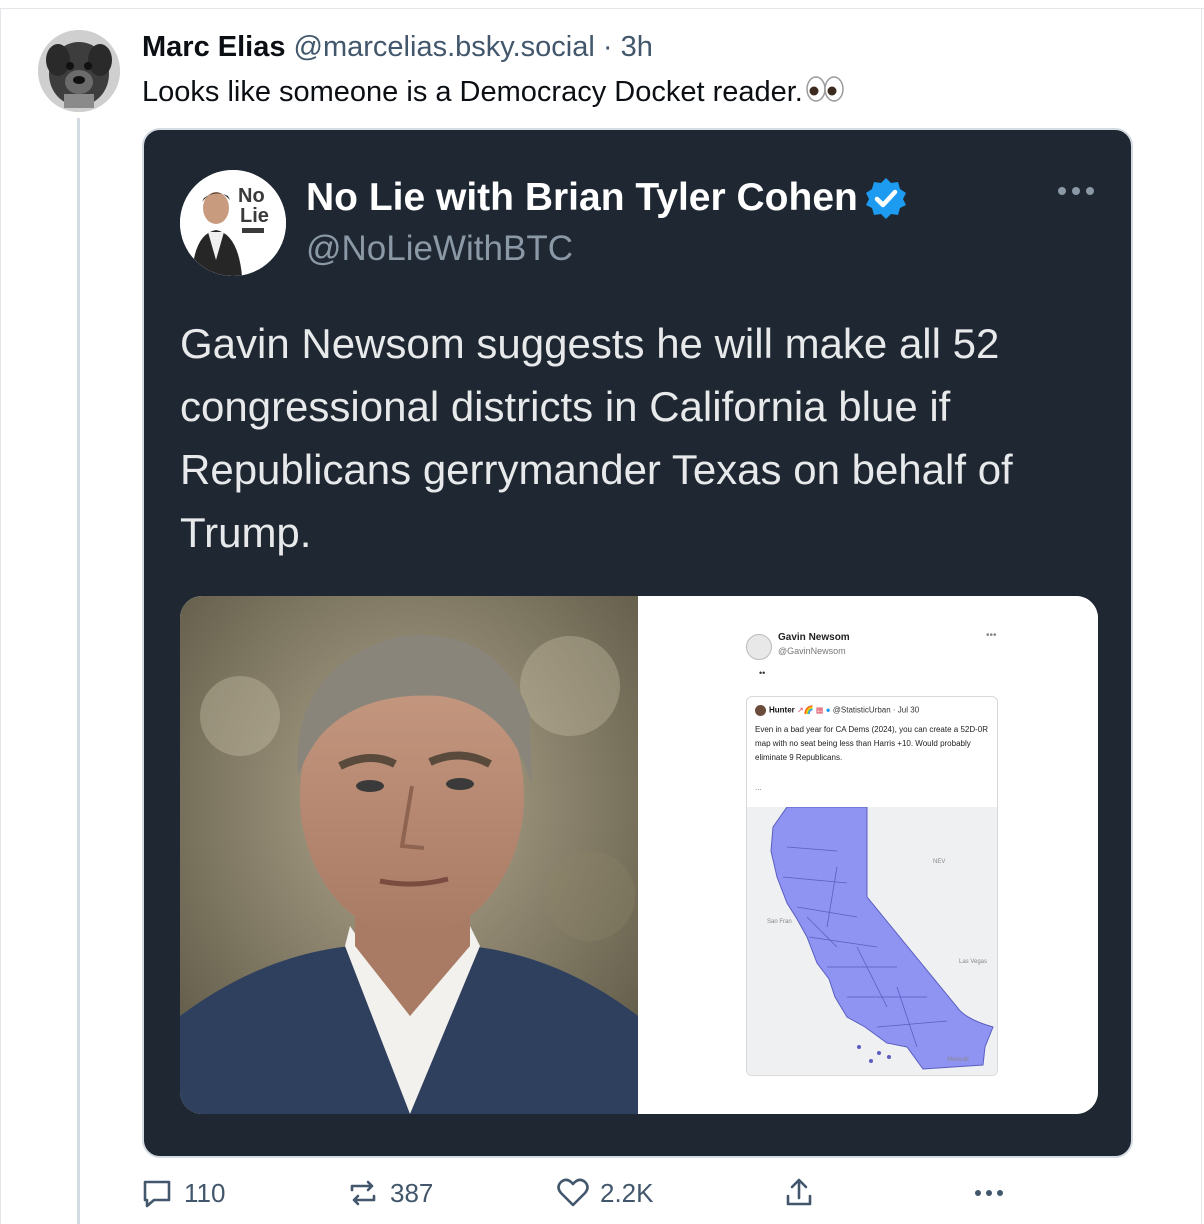  What do you see at coordinates (627, 1192) in the screenshot?
I see `like-count: 2.2K` at bounding box center [627, 1192].